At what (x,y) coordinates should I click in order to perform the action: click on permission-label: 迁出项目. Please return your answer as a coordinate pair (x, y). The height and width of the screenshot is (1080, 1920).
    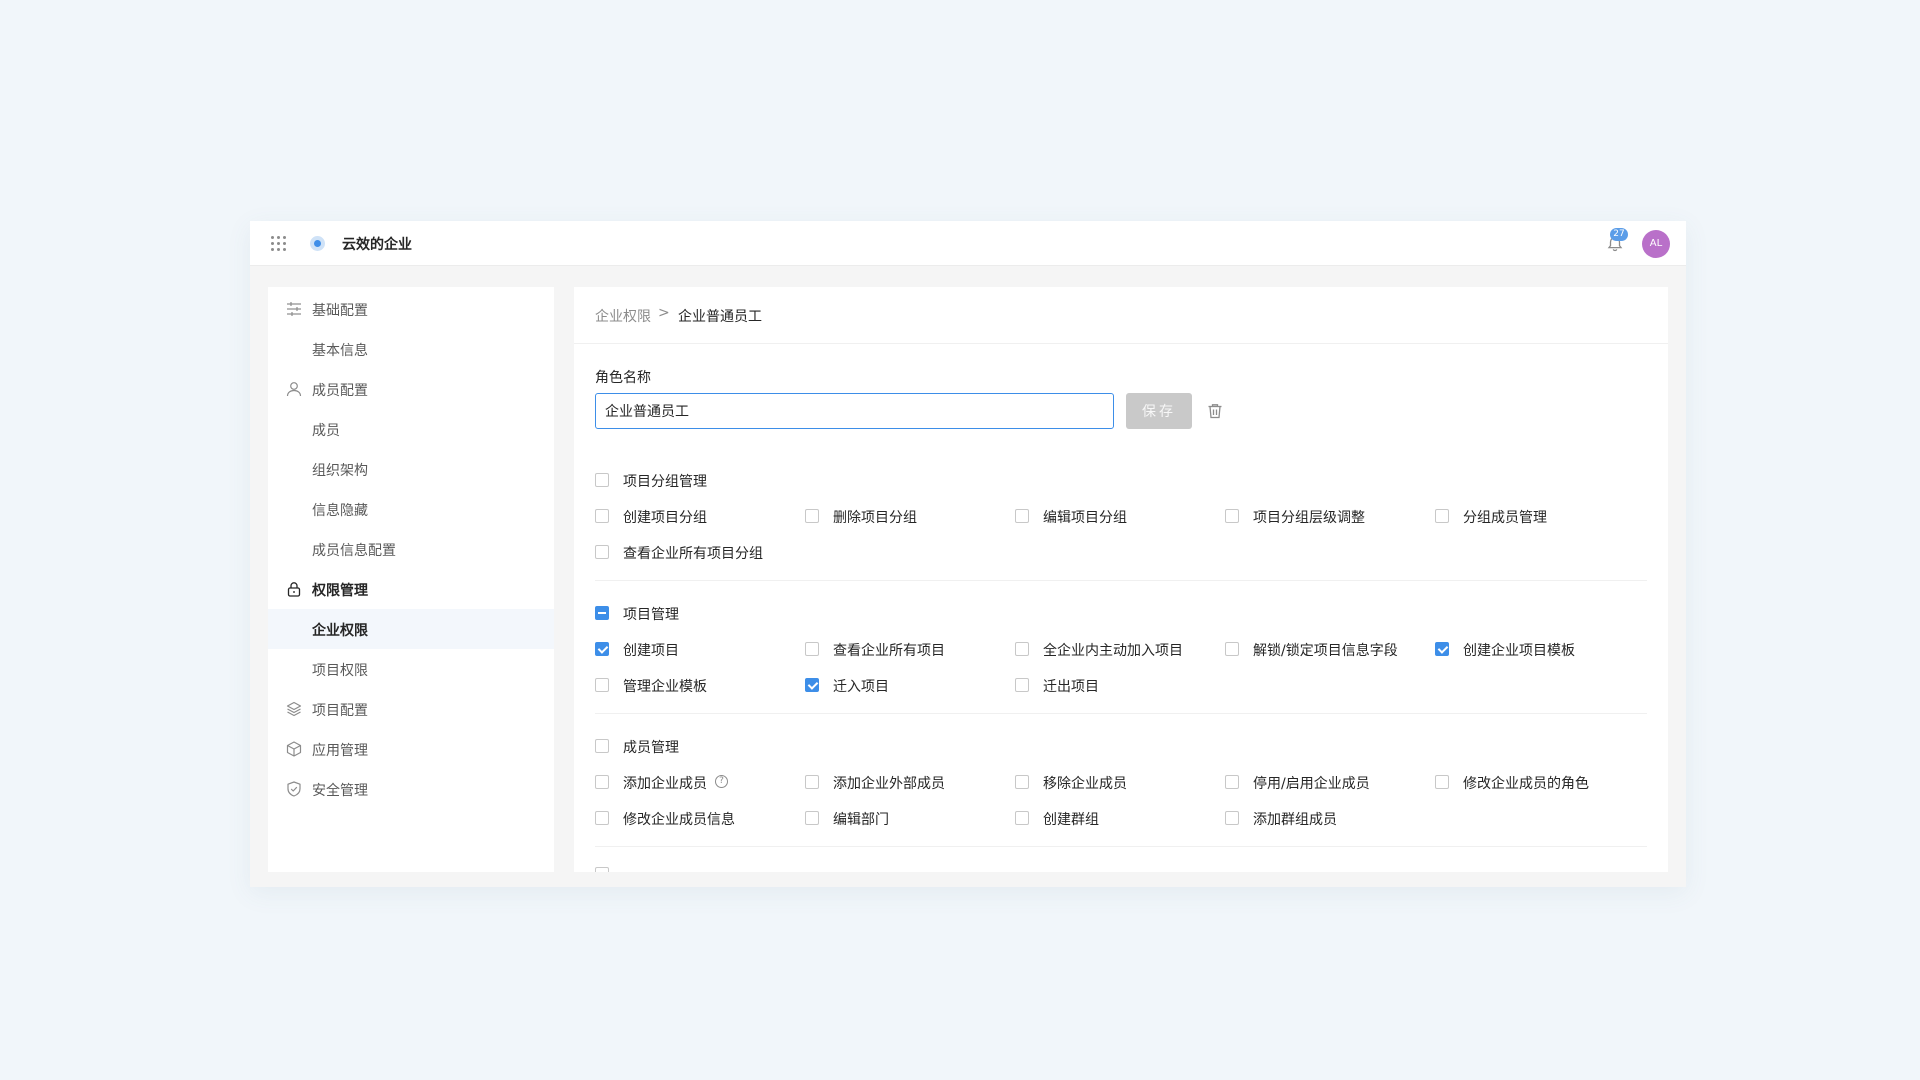
    Looking at the image, I should click on (1071, 687).